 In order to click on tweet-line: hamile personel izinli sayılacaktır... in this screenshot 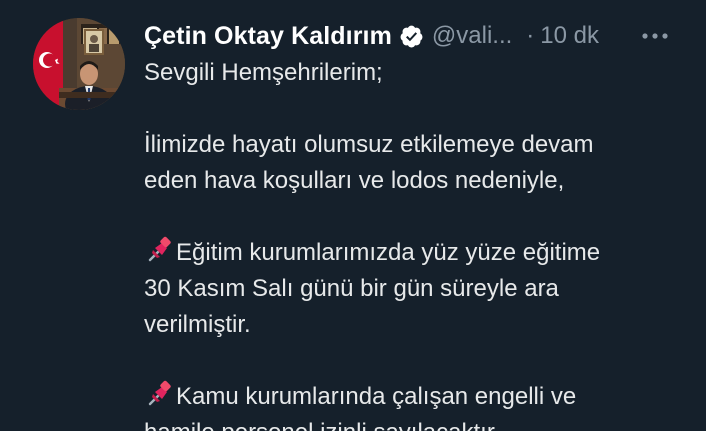, I will do `click(416, 423)`.